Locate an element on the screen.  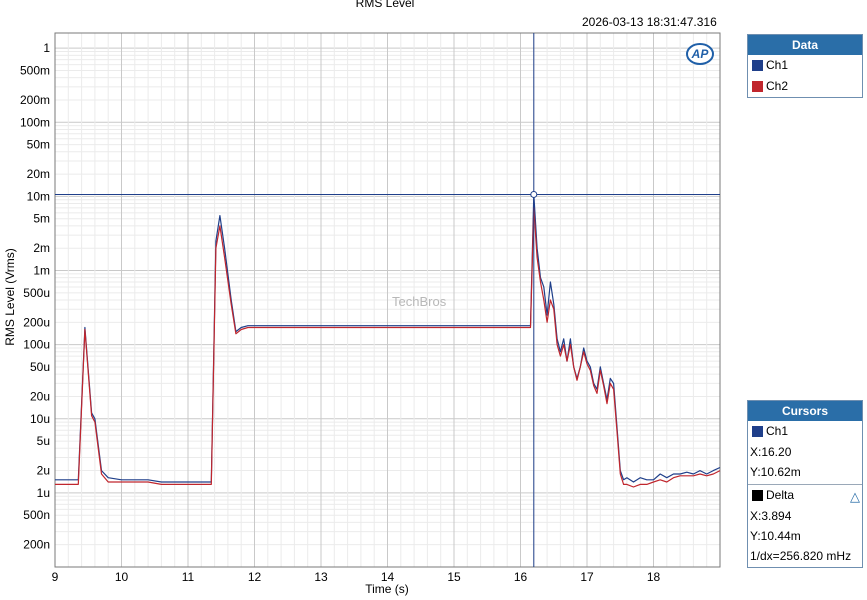
y-tick-label: 500n is located at coordinates (36, 515).